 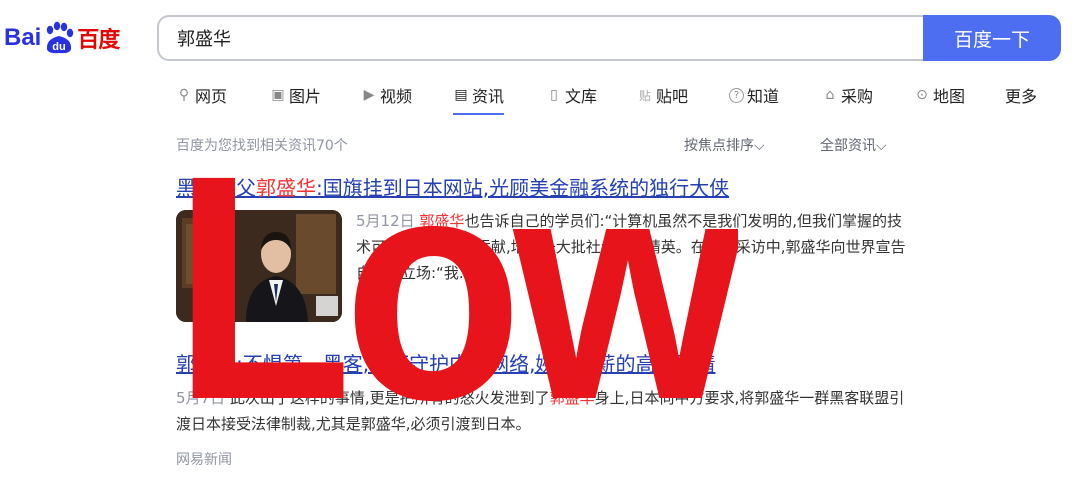 I want to click on tab-news: ▤ 资讯, so click(x=479, y=99).